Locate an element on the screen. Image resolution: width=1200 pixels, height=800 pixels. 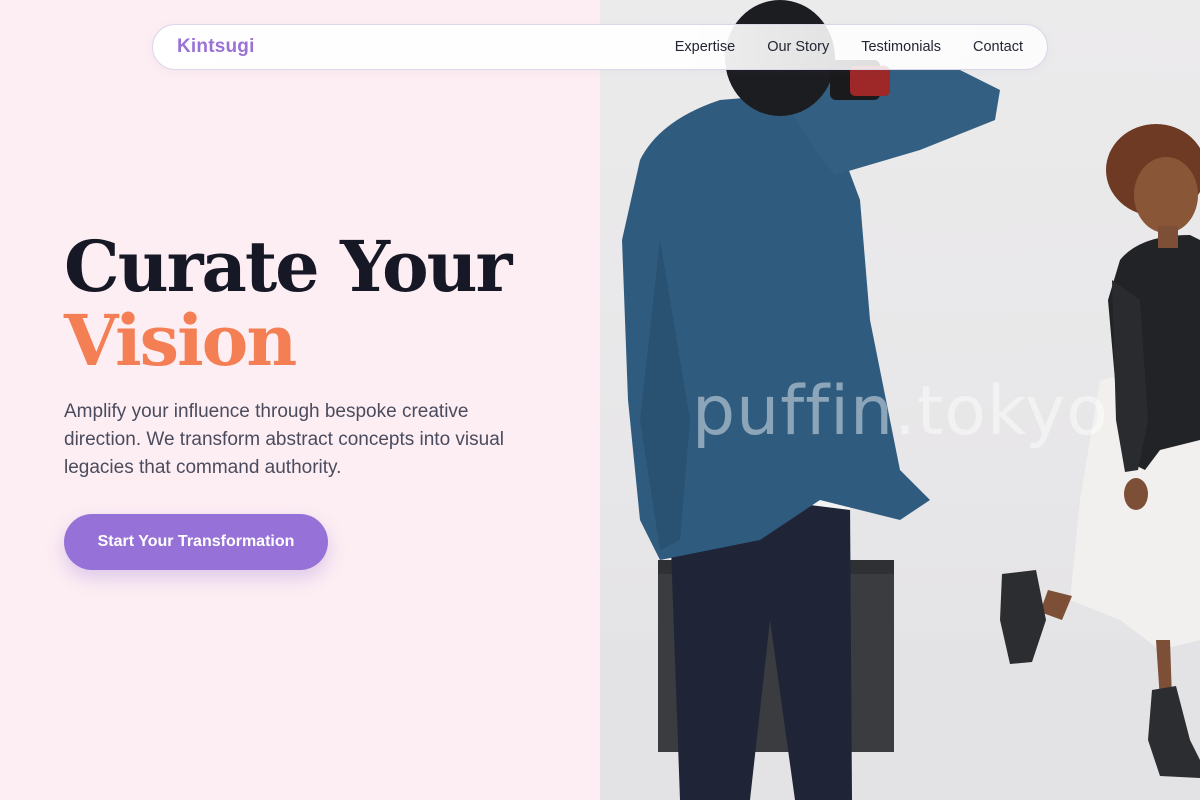
start-transformation-button: Start Your Transformation is located at coordinates (196, 542).